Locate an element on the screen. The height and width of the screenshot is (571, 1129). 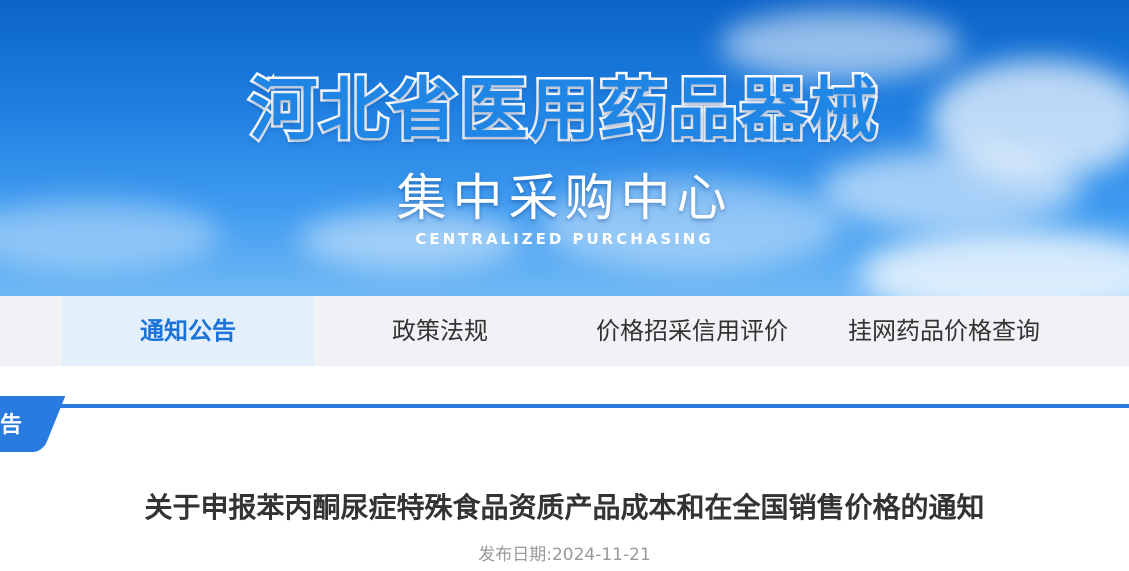
nav-item-price-credit-evaluation: 价格招采信用评价 is located at coordinates (692, 331).